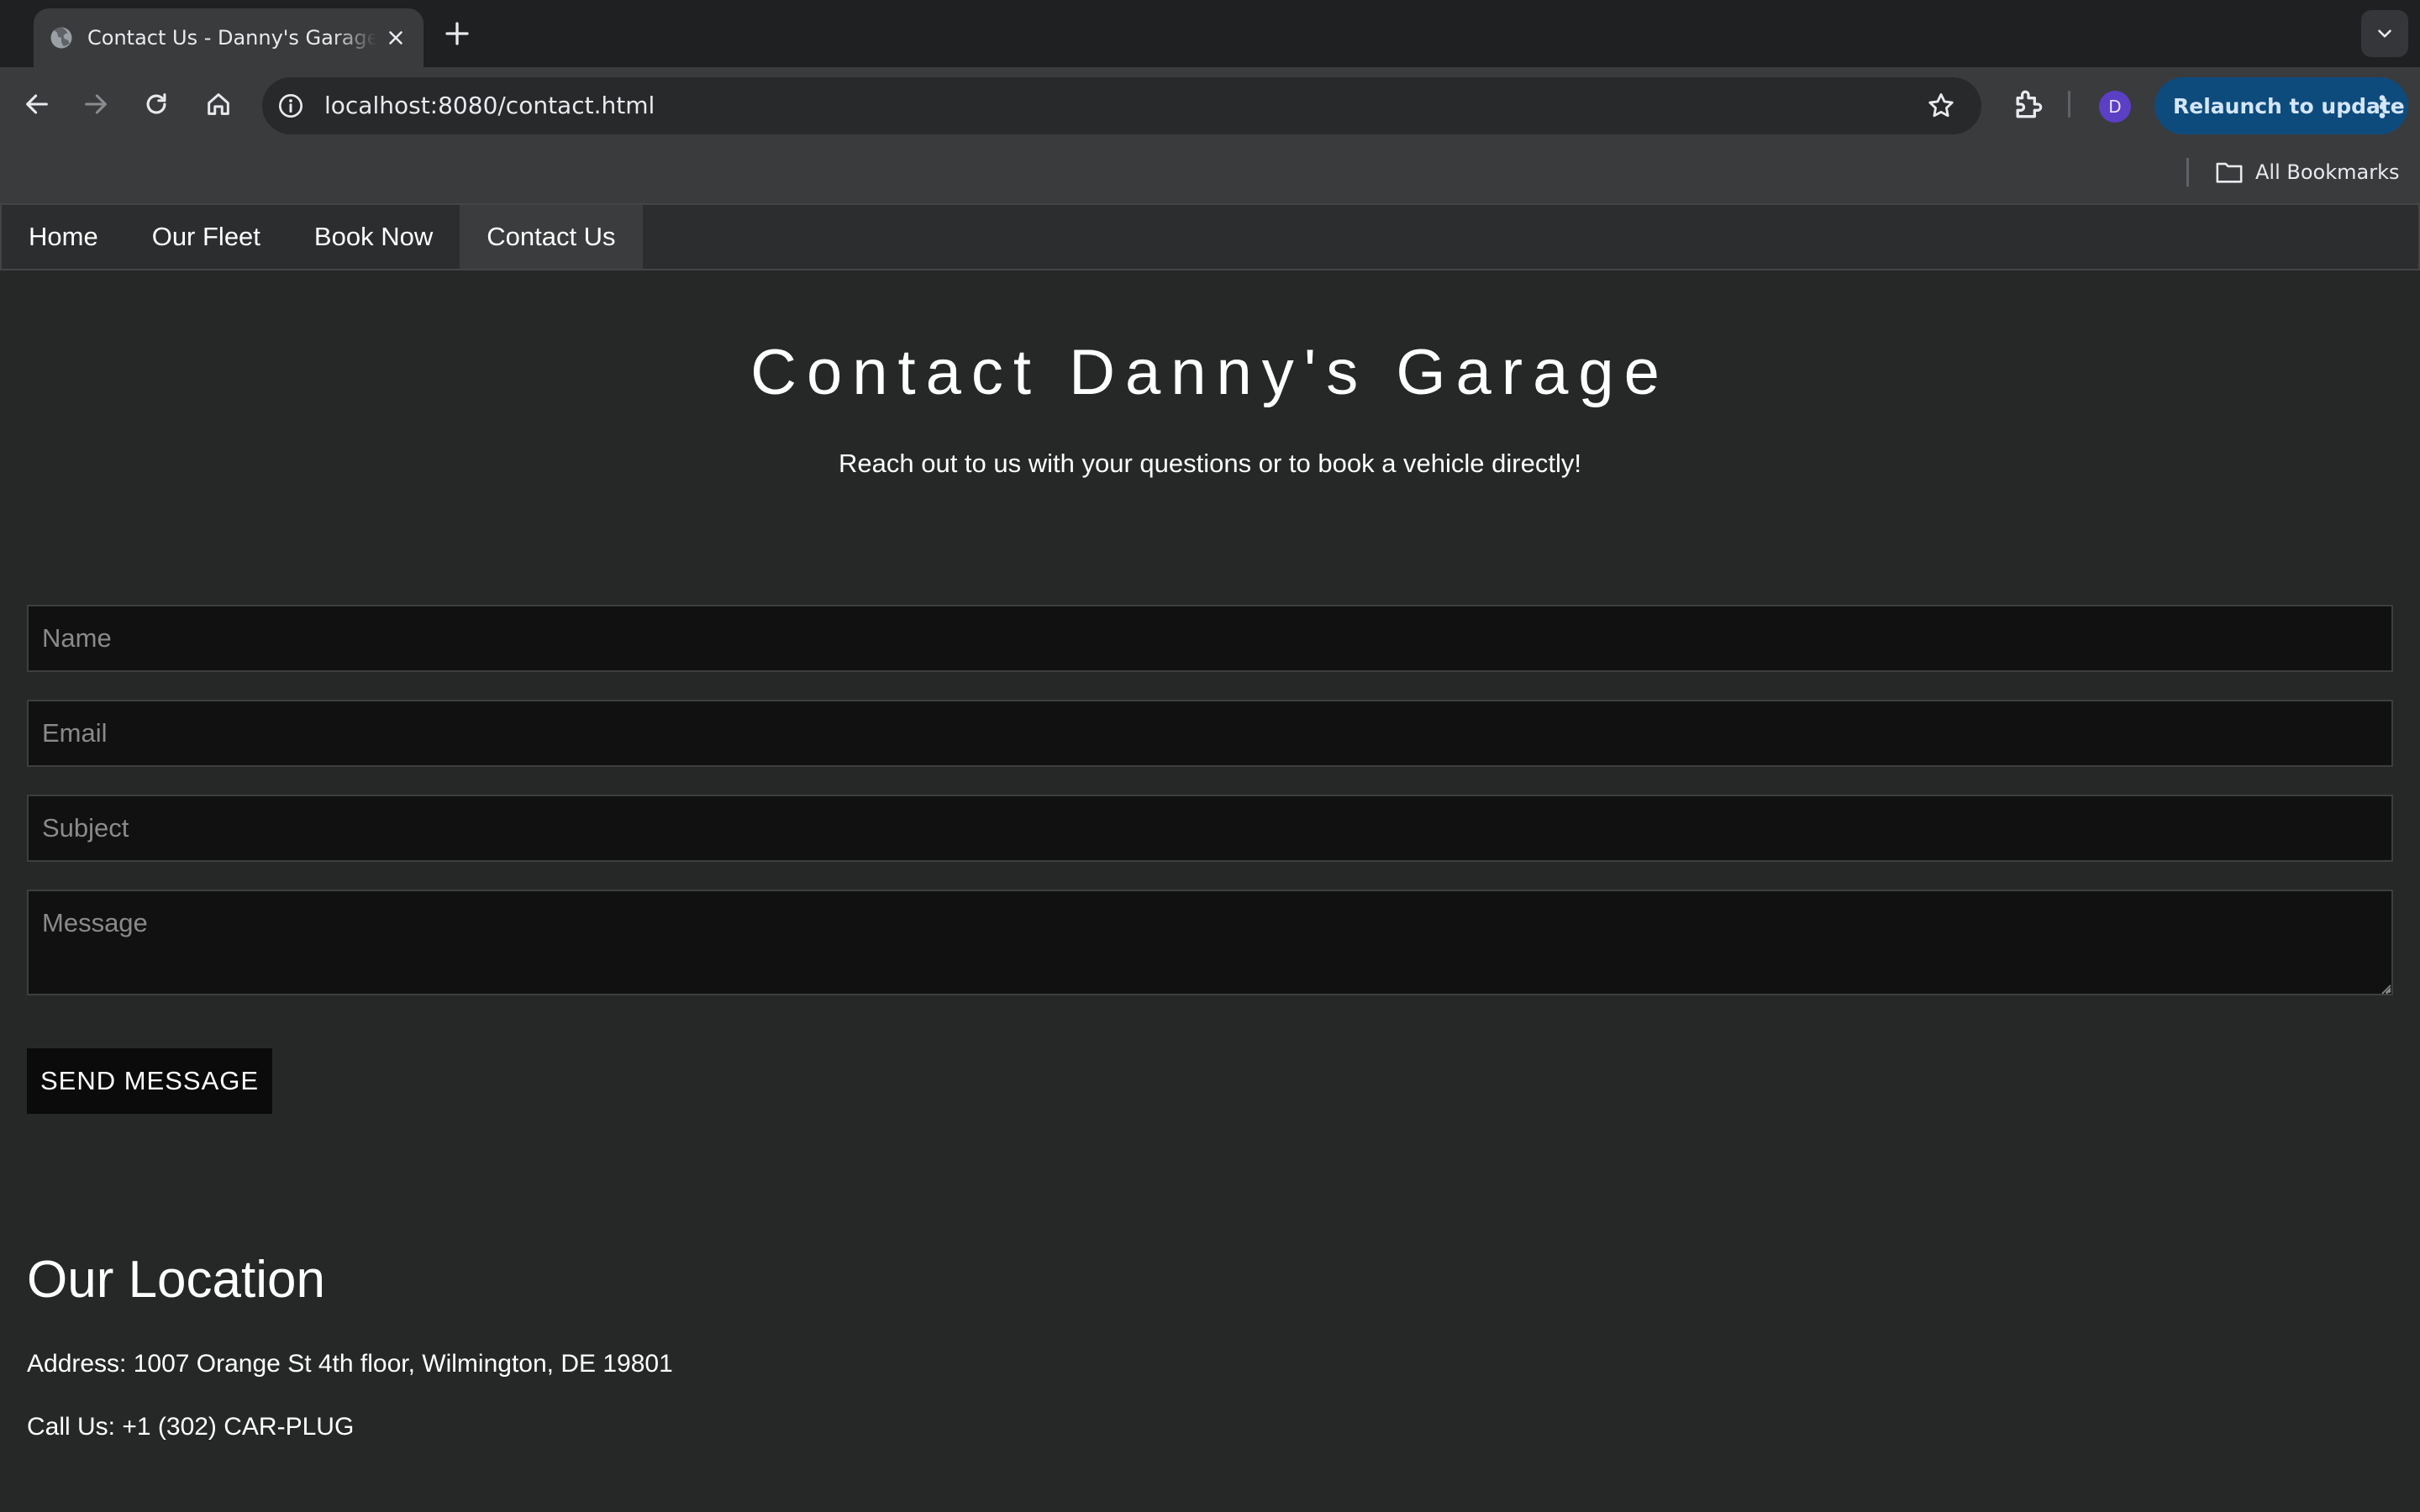  Describe the element at coordinates (1210, 236) in the screenshot. I see `site-nav: Home Our Fleet Book Now Contact Us` at that location.